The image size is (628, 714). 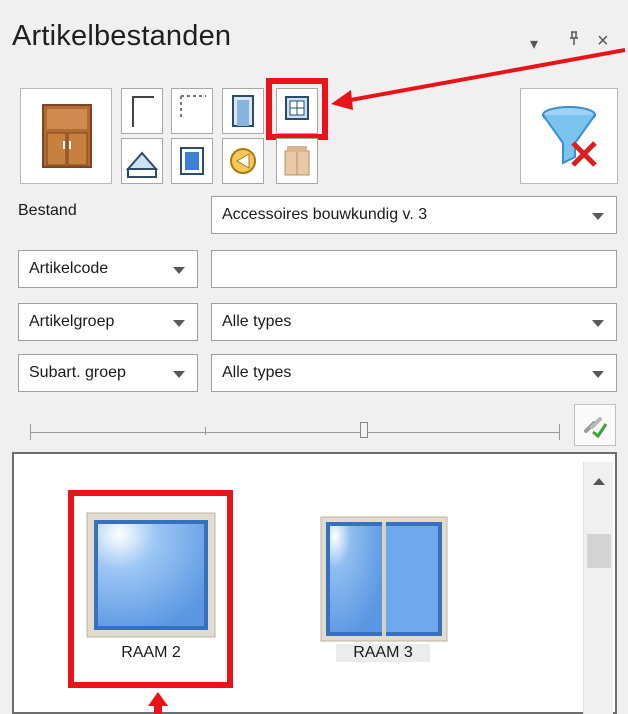 I want to click on cabinet-button, so click(x=66, y=136).